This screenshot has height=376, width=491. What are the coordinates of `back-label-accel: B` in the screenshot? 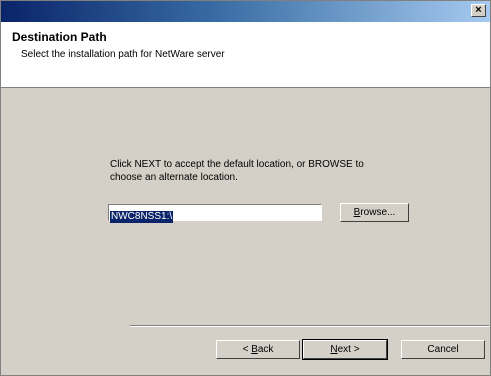 It's located at (254, 349).